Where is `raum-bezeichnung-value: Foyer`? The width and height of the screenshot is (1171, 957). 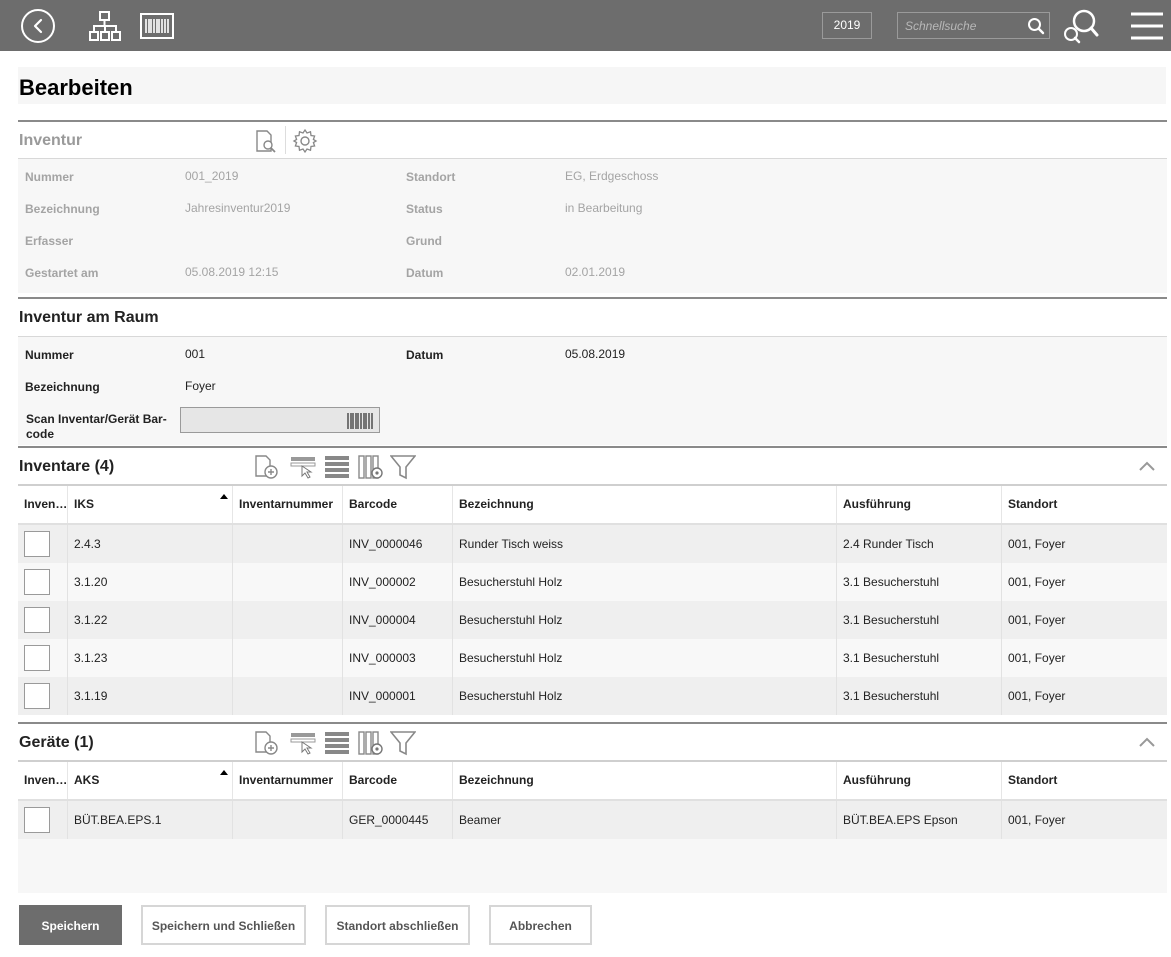 raum-bezeichnung-value: Foyer is located at coordinates (200, 386).